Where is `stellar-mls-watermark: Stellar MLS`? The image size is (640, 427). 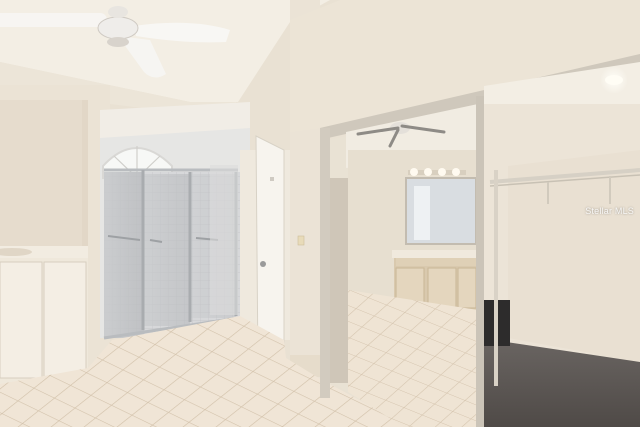
stellar-mls-watermark: Stellar MLS is located at coordinates (609, 211).